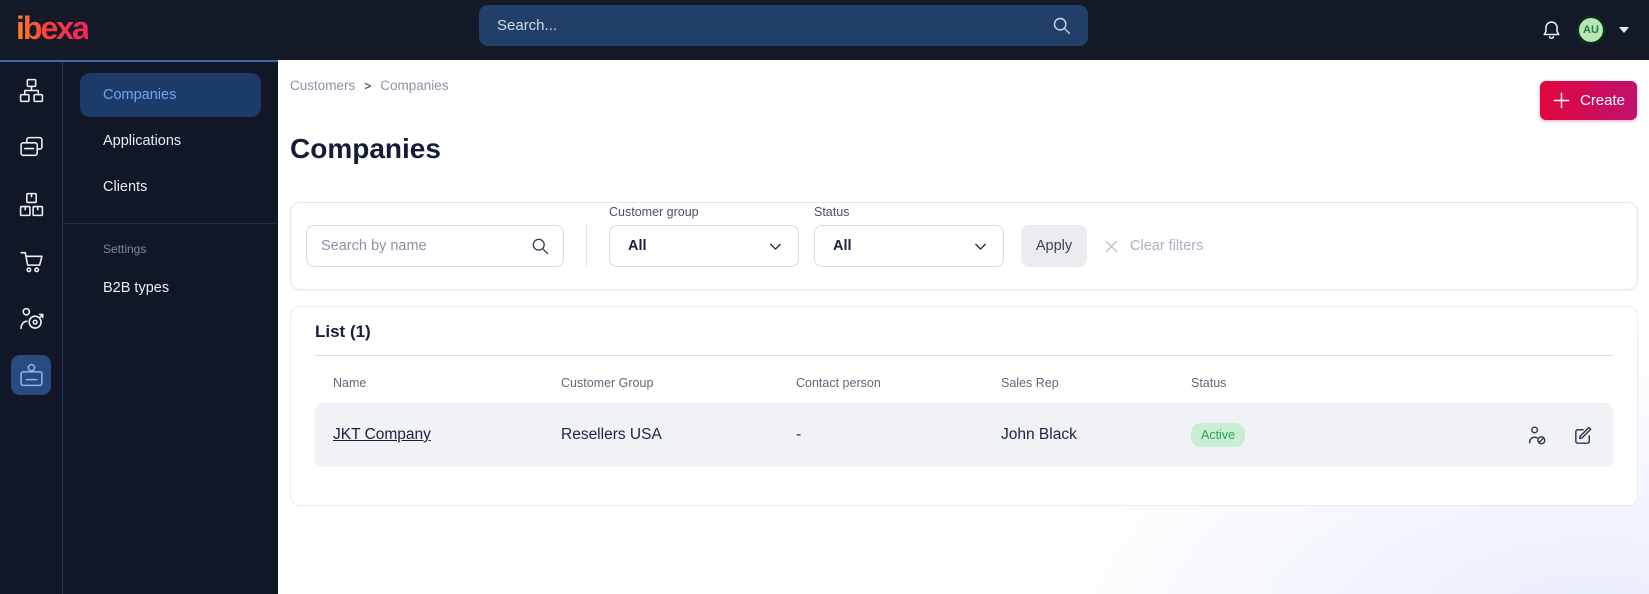  I want to click on clear-x-icon, so click(1111, 246).